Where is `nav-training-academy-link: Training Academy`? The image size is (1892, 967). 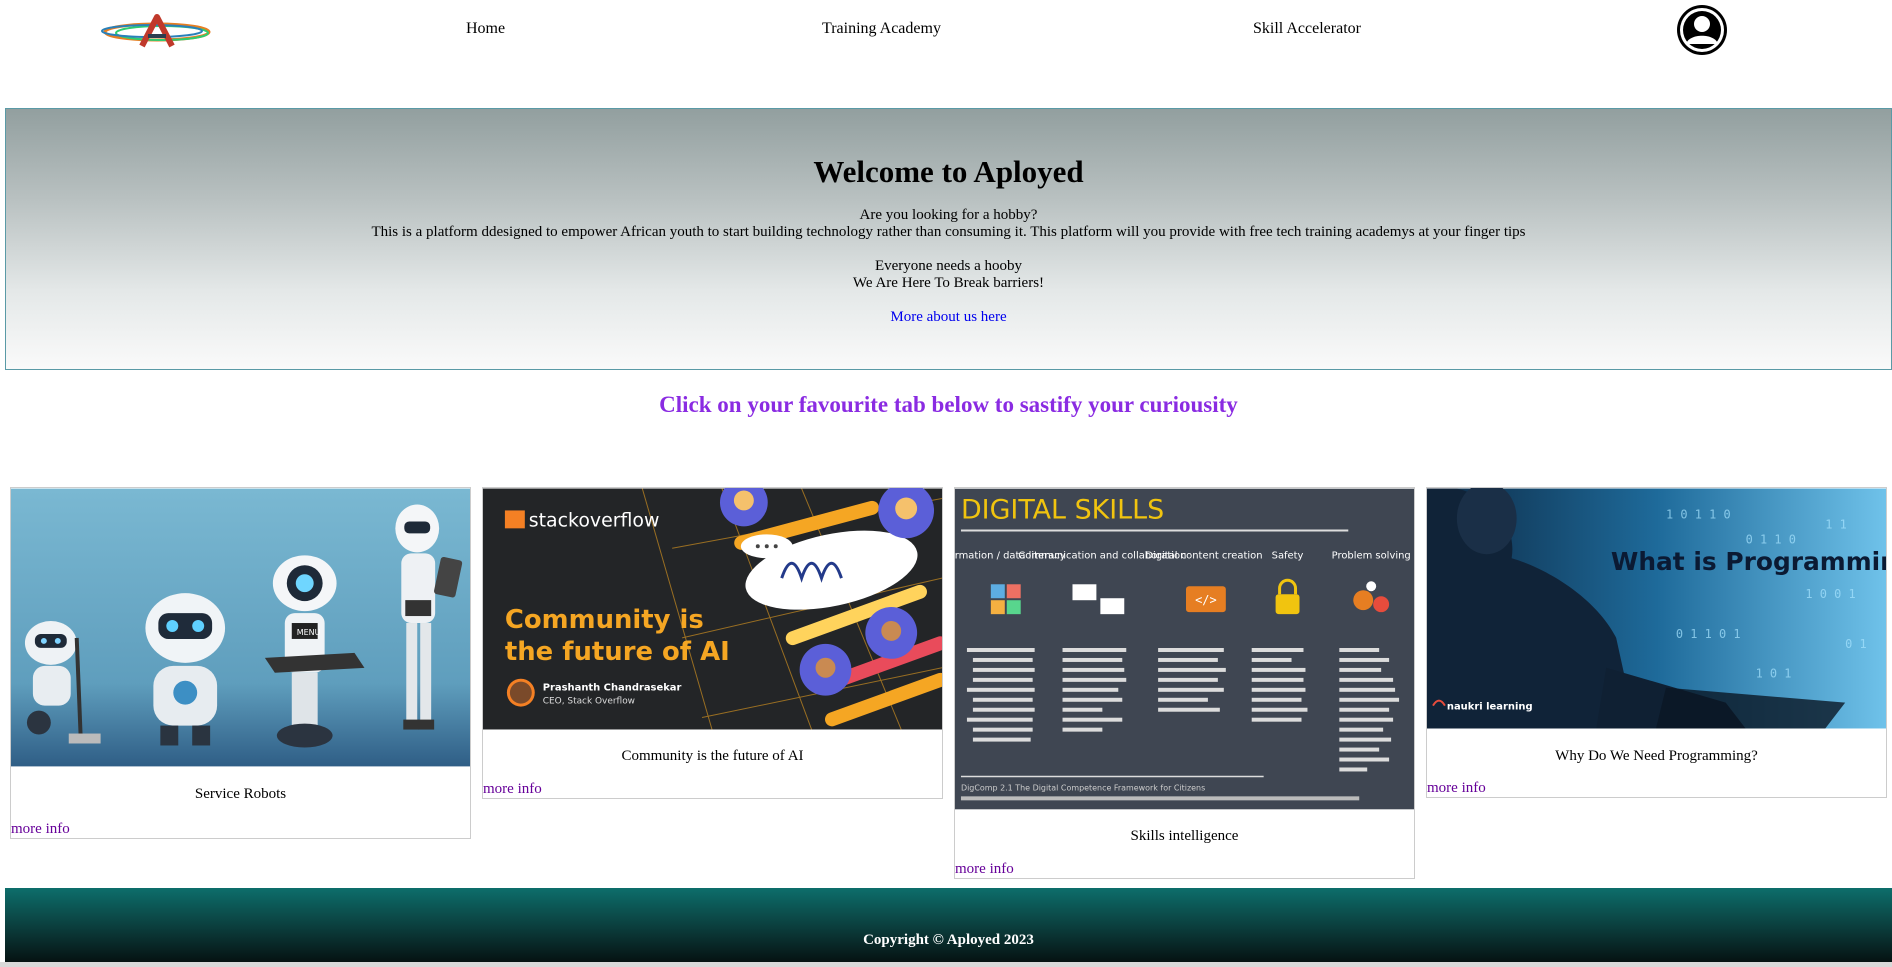 nav-training-academy-link: Training Academy is located at coordinates (881, 29).